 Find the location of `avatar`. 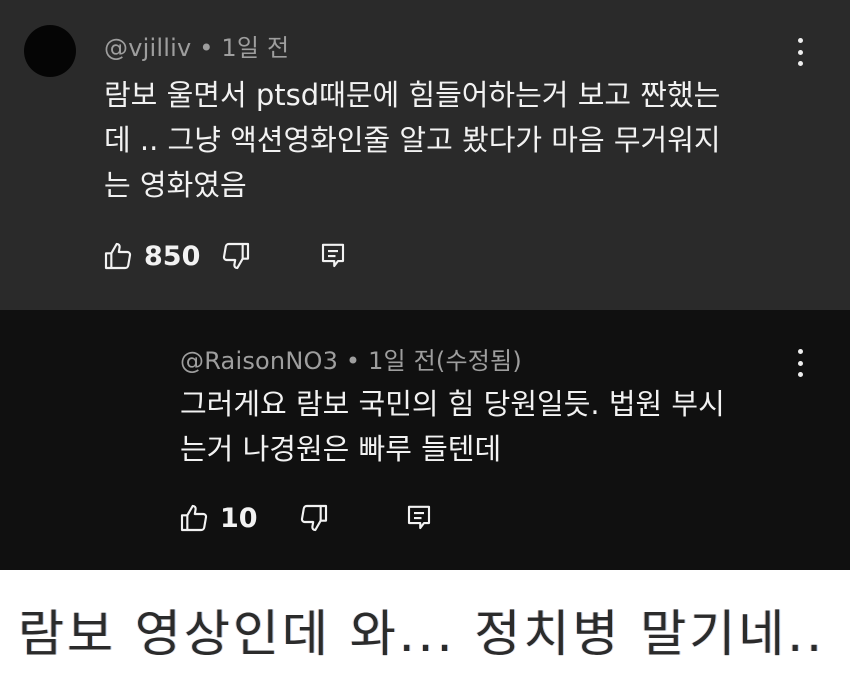

avatar is located at coordinates (50, 51).